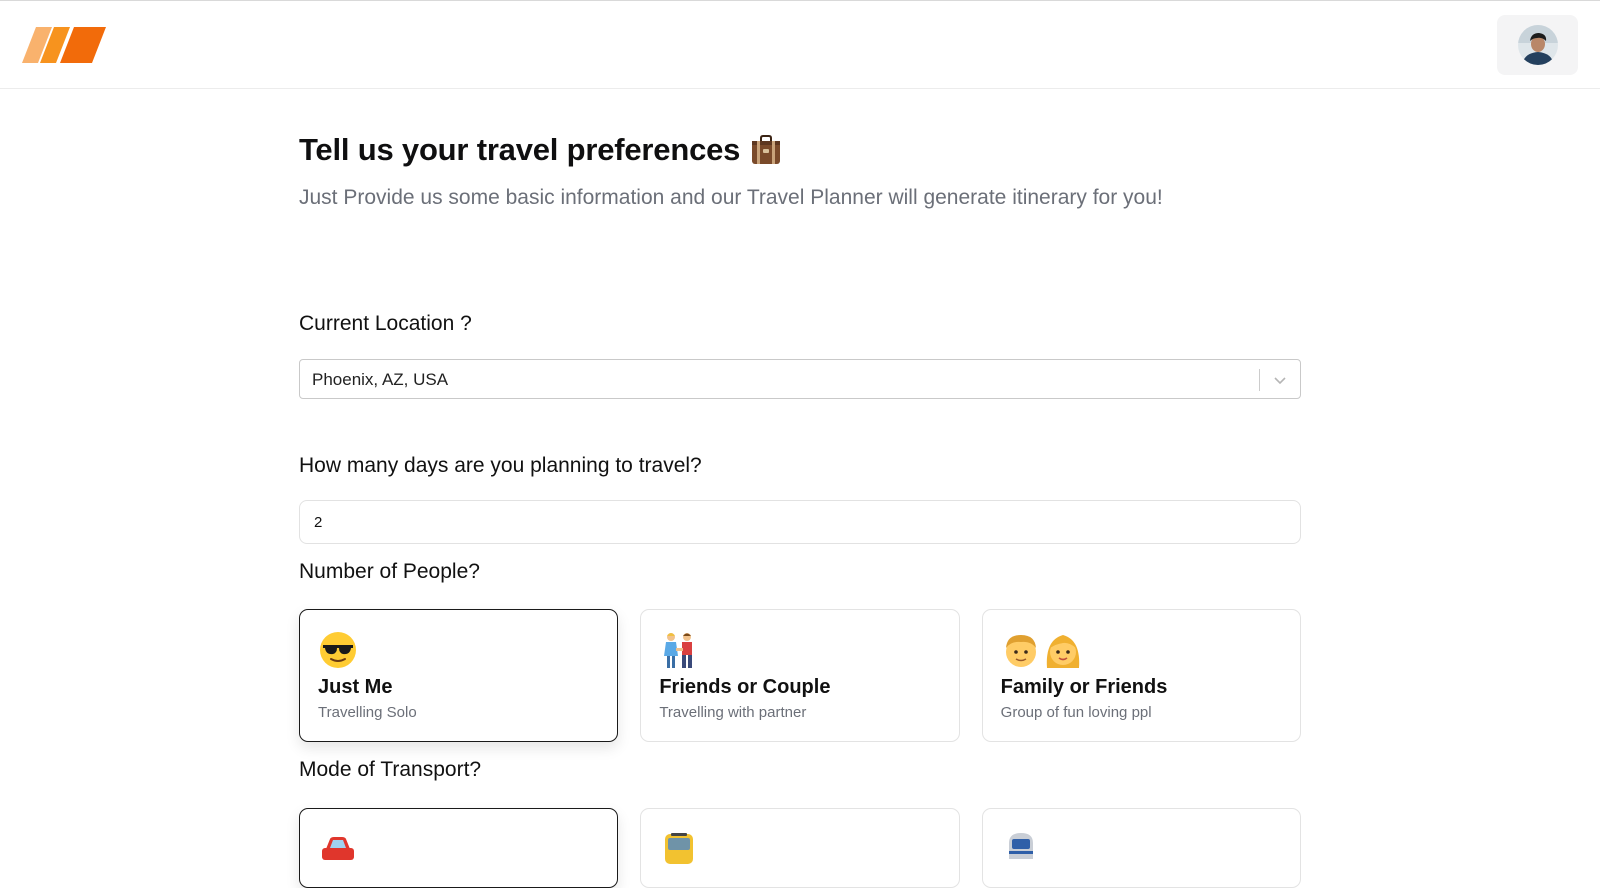 The width and height of the screenshot is (1600, 888). I want to click on stripes-logo-icon, so click(65, 45).